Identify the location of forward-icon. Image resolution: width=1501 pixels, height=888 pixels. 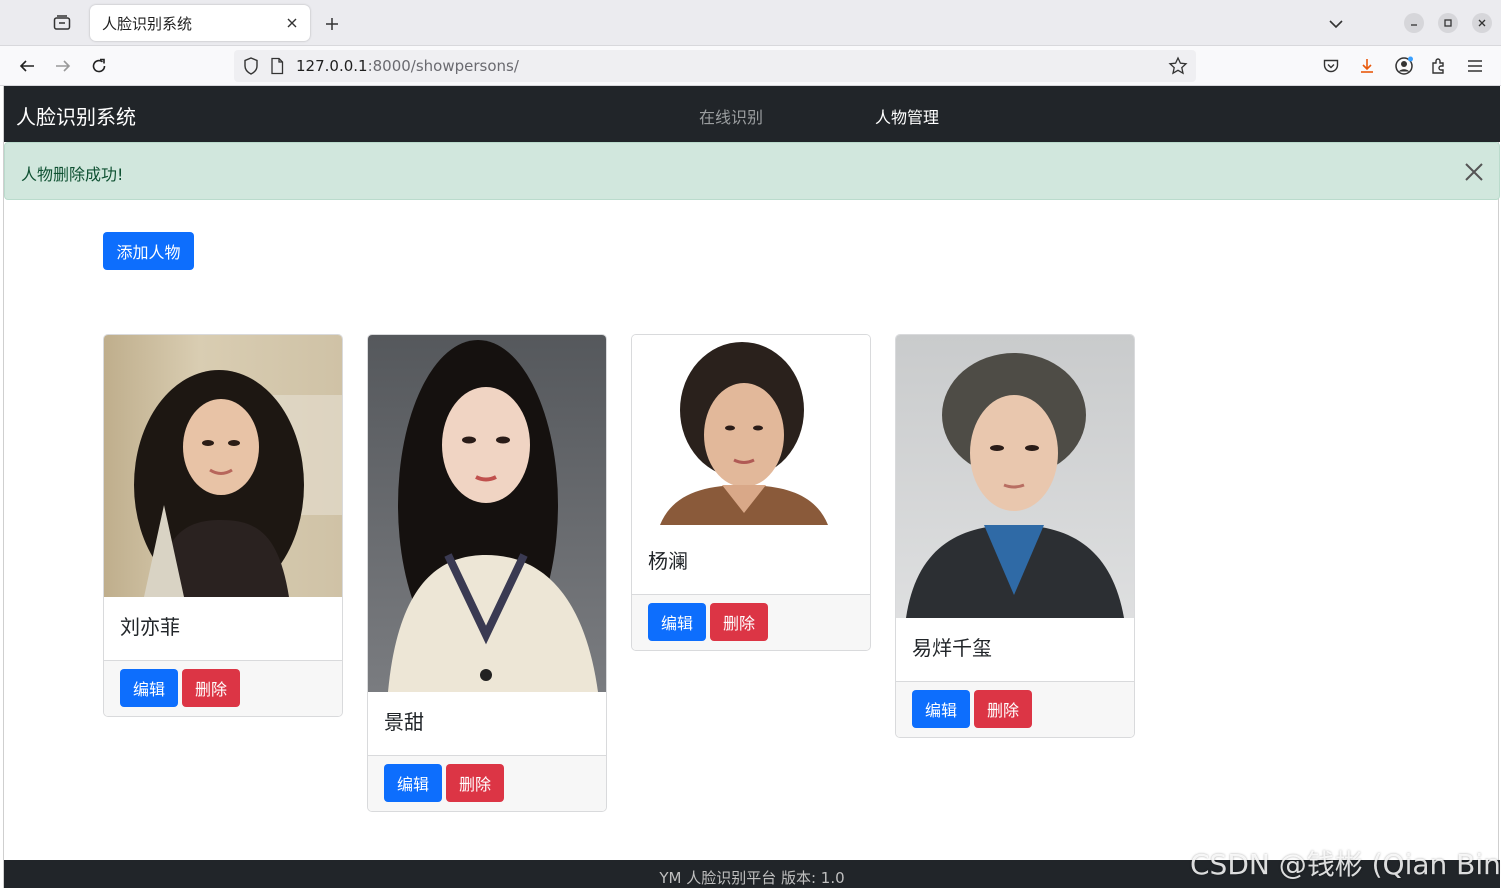
(63, 66).